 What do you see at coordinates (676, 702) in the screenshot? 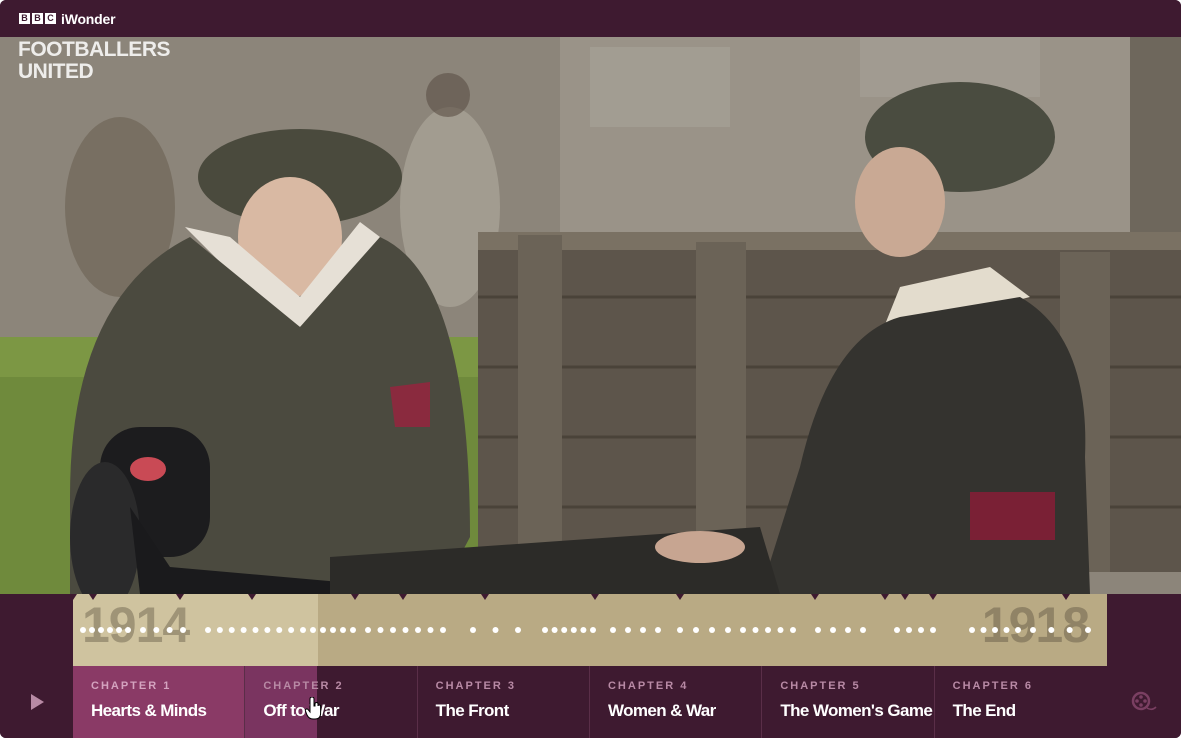
I see `chapter-tab-4: CHAPTER 4 Women & War` at bounding box center [676, 702].